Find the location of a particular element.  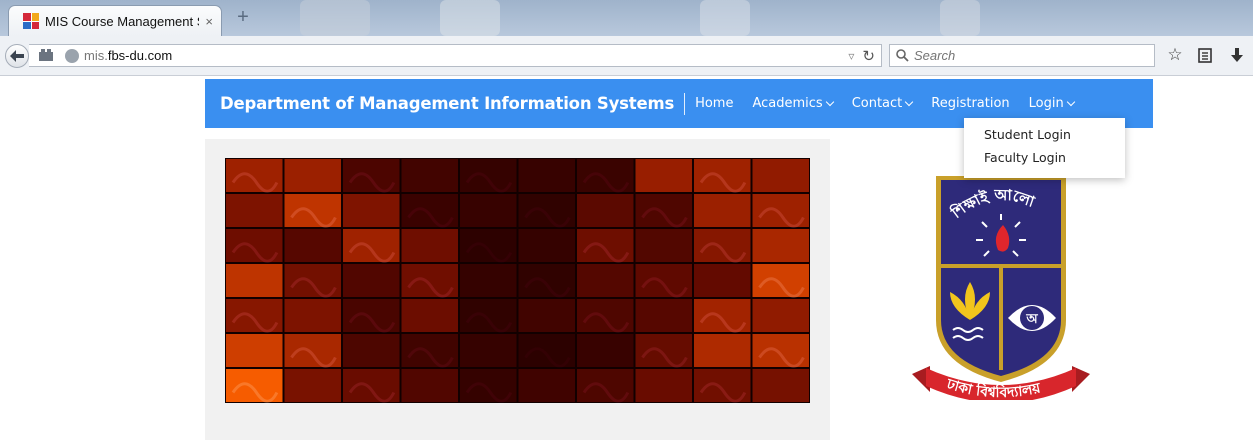

nav-registration: Registration is located at coordinates (970, 103).